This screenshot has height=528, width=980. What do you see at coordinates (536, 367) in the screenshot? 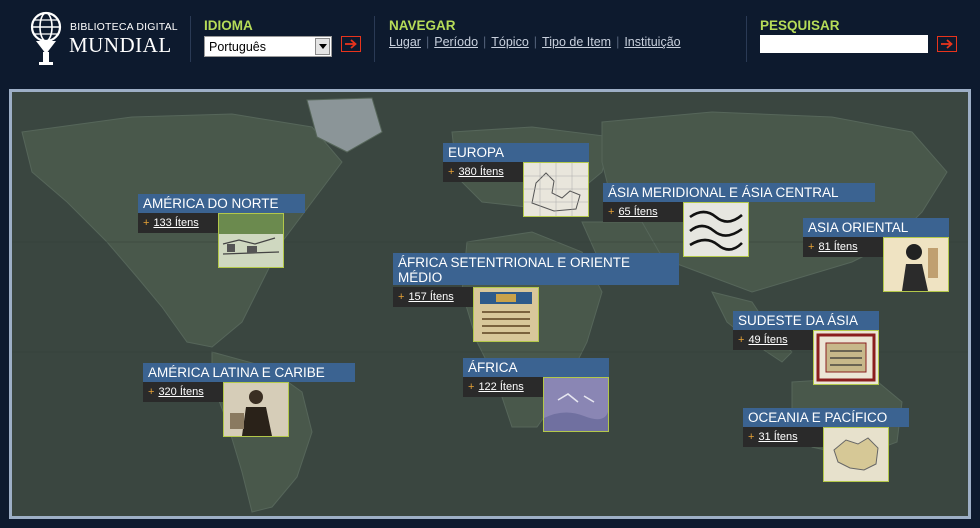
I see `region-title: ÁFRICA` at bounding box center [536, 367].